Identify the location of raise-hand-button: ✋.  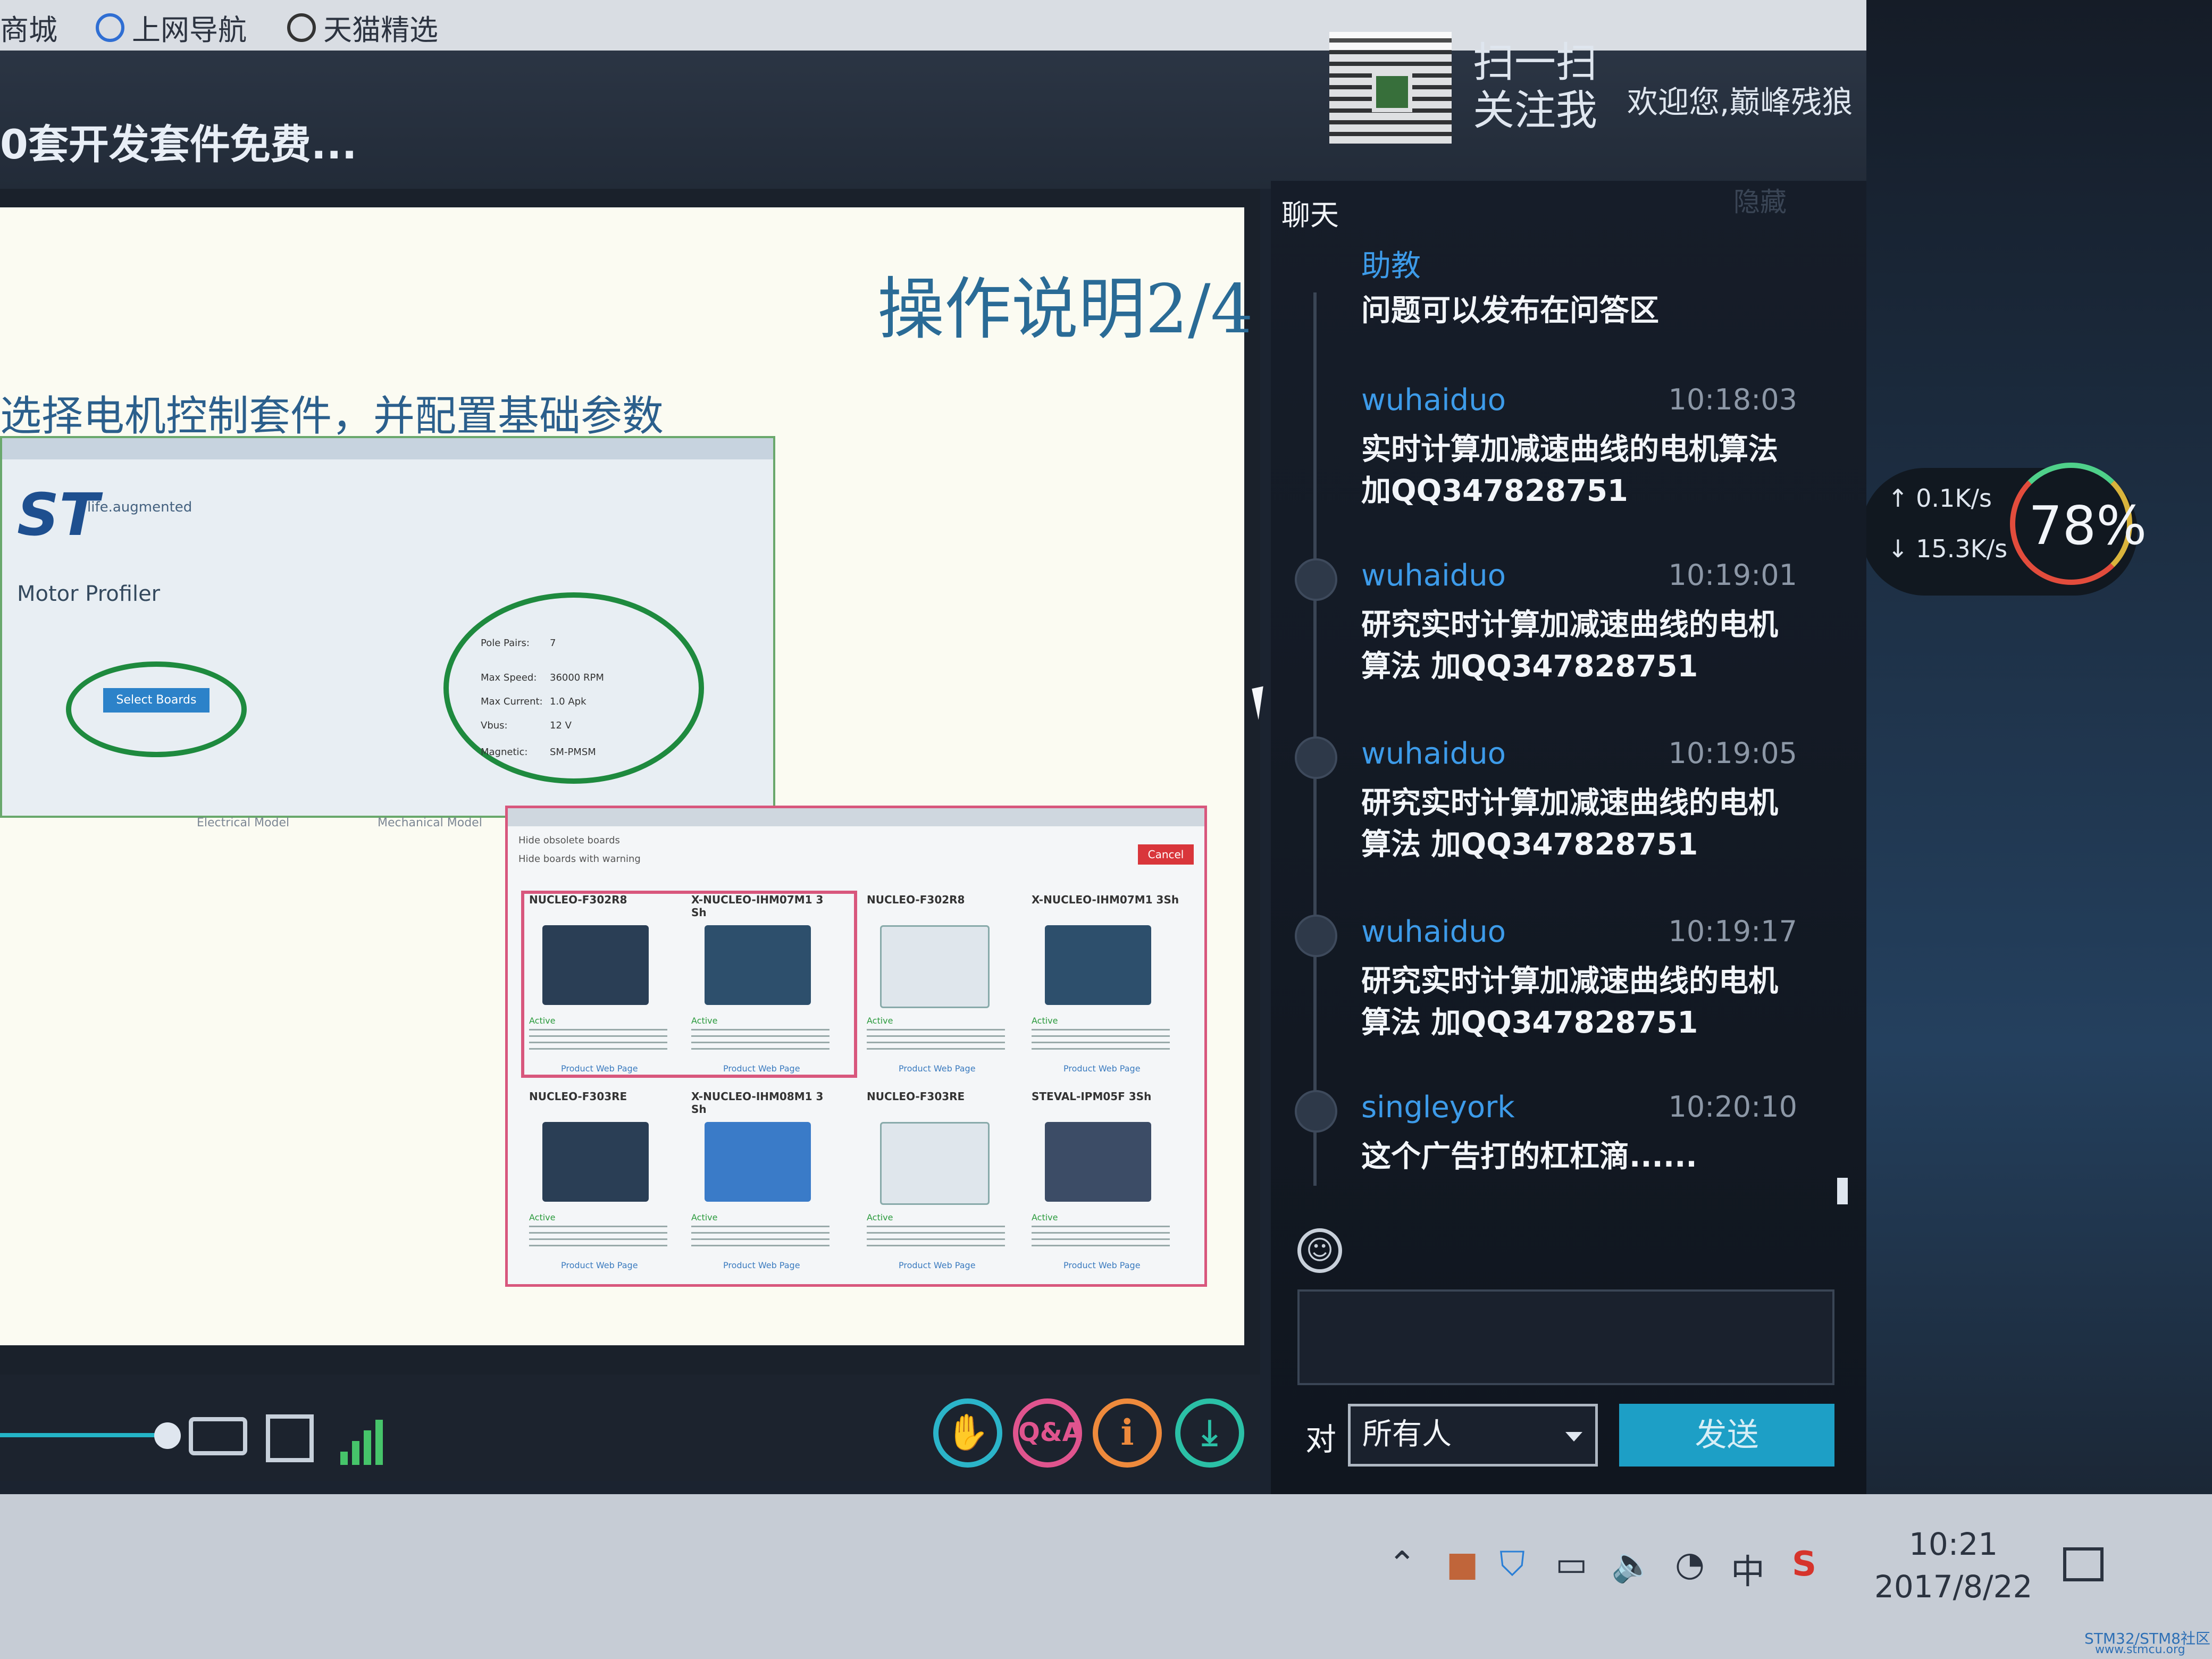
(967, 1433).